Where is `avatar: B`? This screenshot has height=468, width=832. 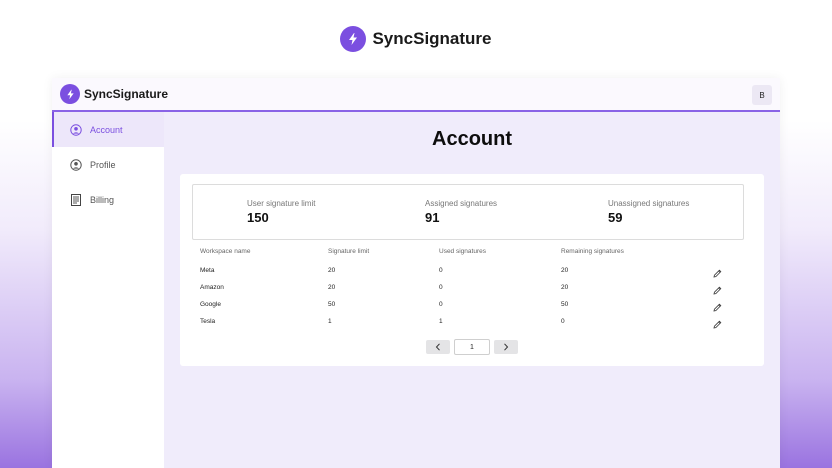 avatar: B is located at coordinates (762, 95).